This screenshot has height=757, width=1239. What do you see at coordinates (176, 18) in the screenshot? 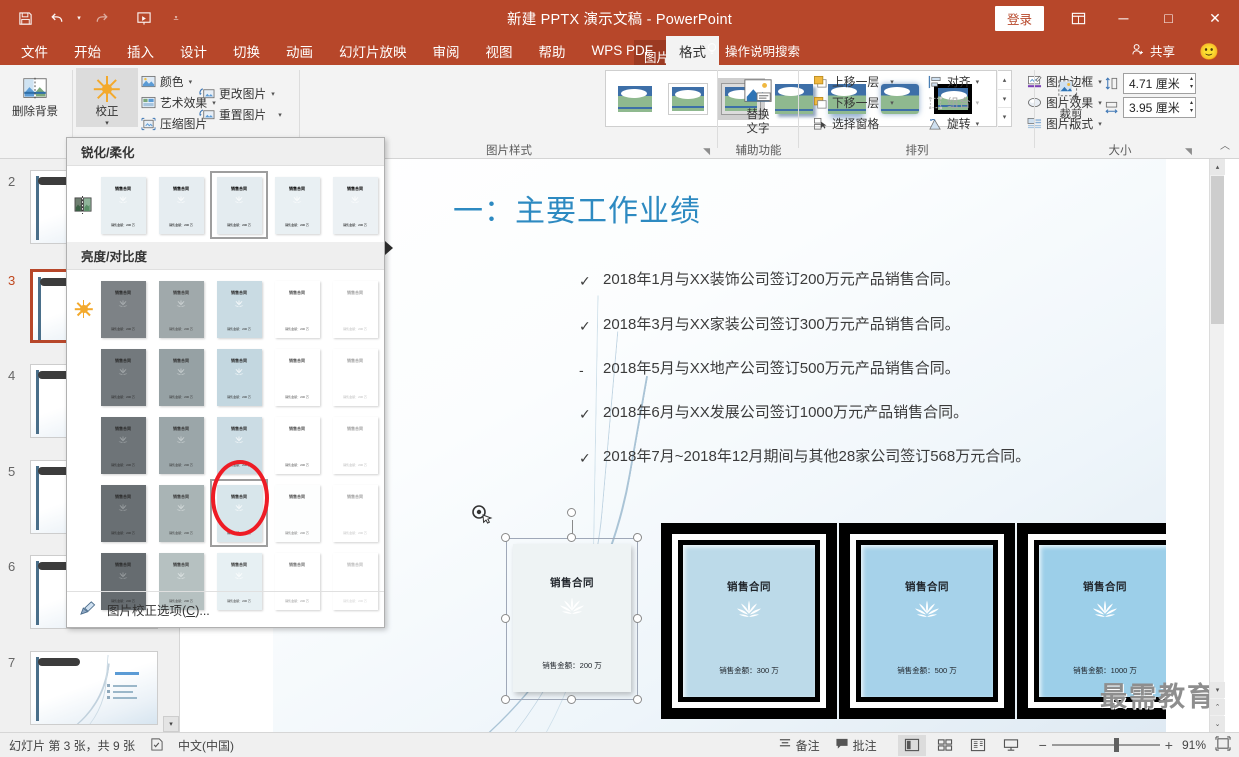
I see `customize-qat-icon: ⩡` at bounding box center [176, 18].